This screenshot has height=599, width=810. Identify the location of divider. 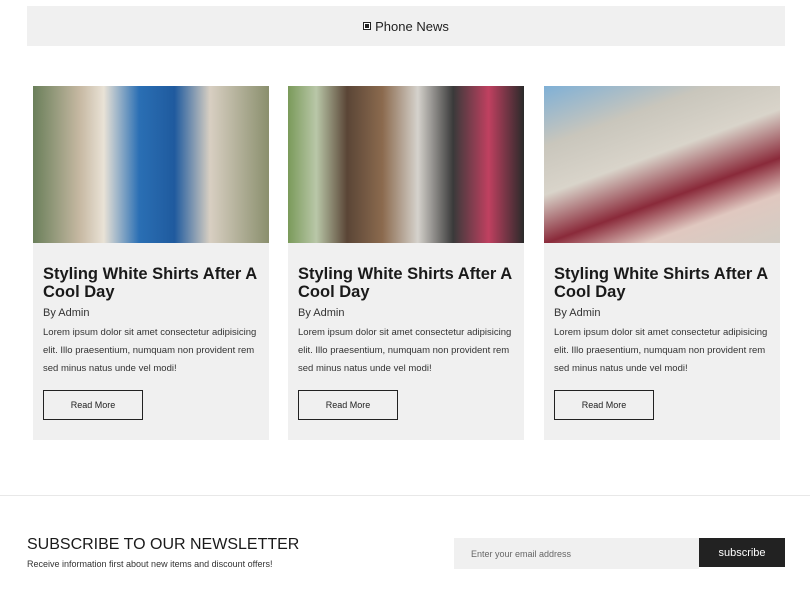
(405, 495).